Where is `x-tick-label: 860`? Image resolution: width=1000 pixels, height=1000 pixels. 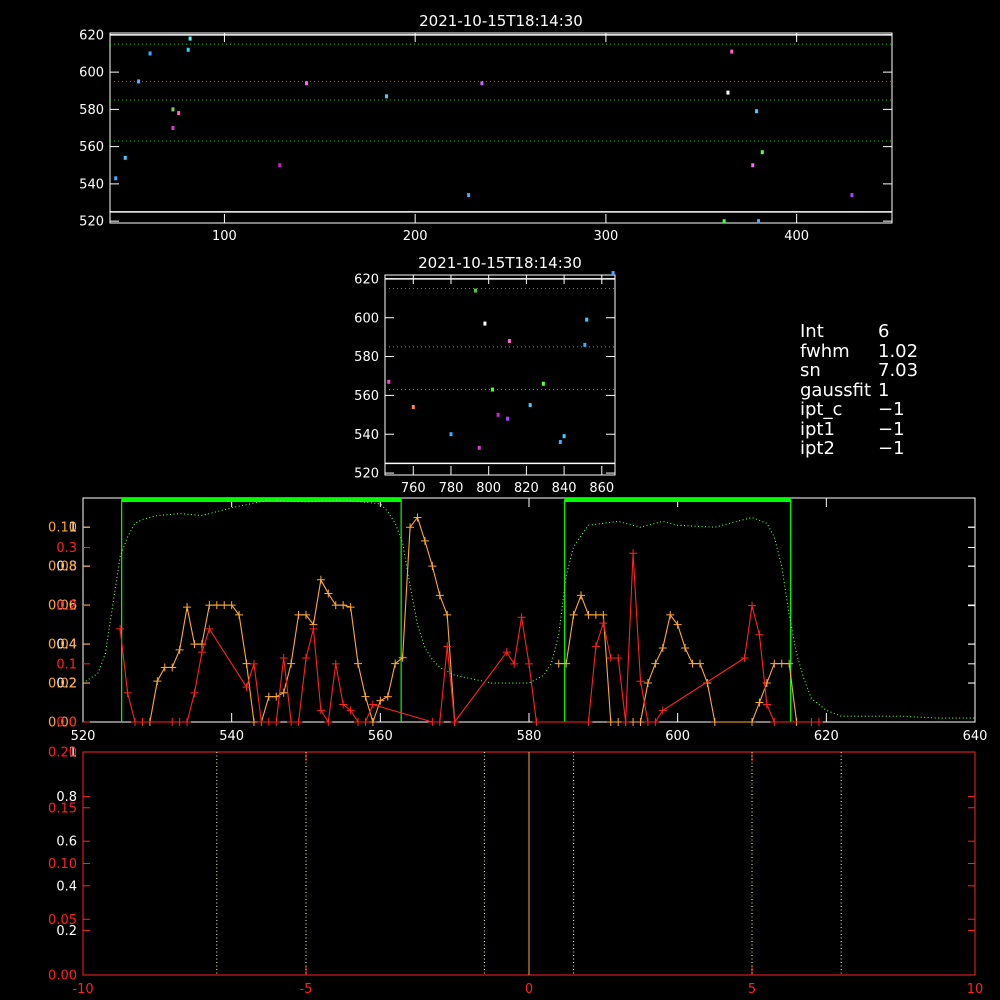 x-tick-label: 860 is located at coordinates (601, 488).